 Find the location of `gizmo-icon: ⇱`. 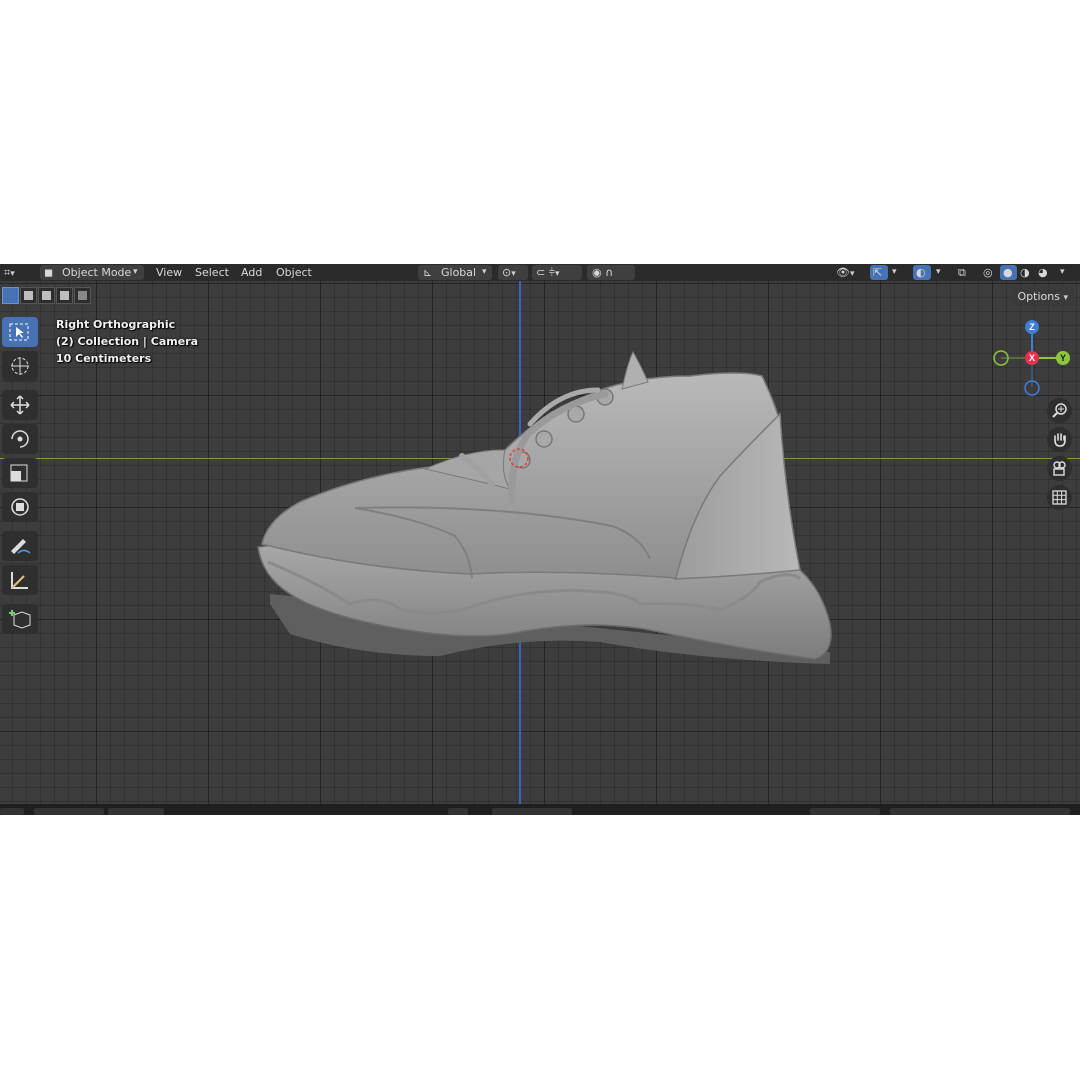

gizmo-icon: ⇱ is located at coordinates (878, 272).